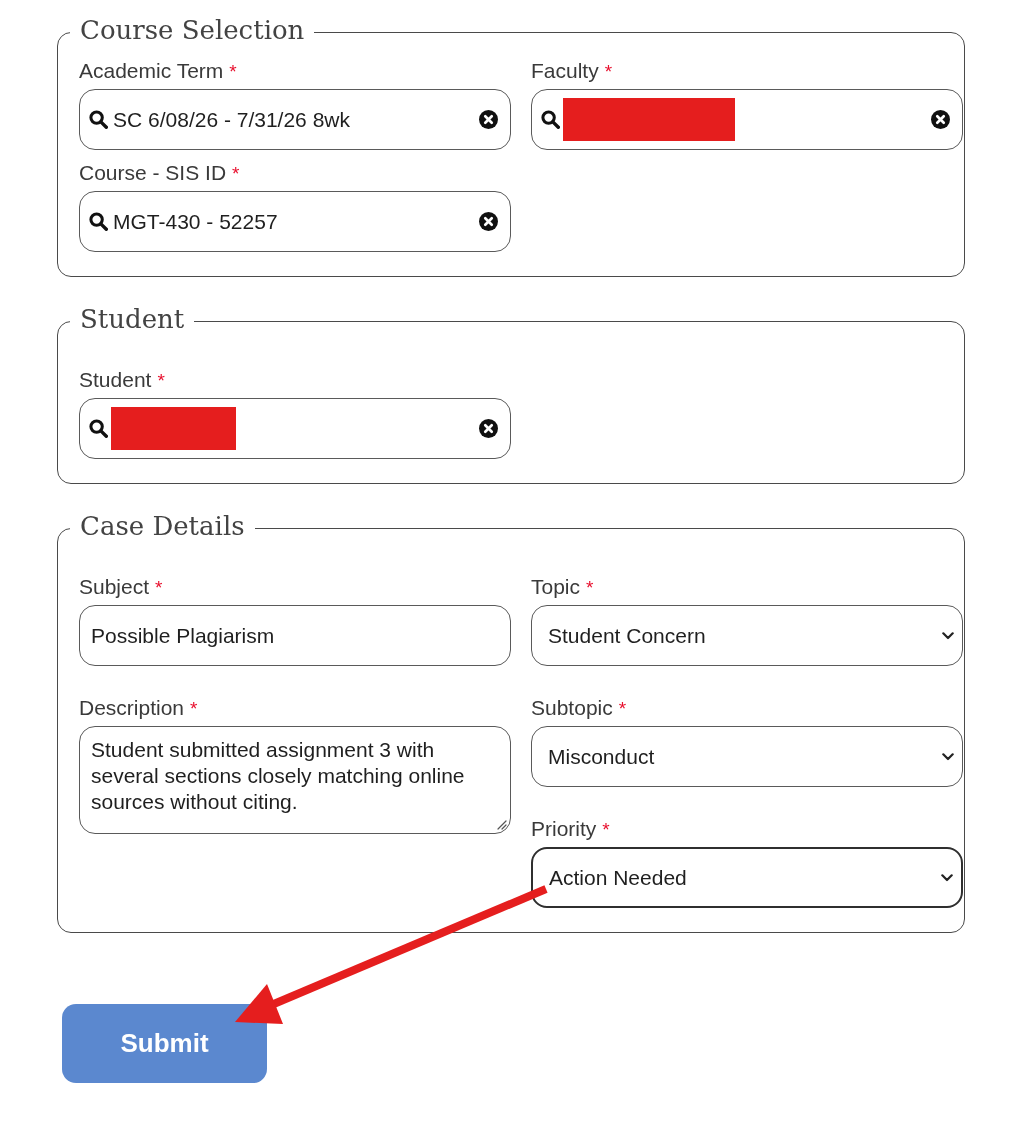  I want to click on resize-handle-icon, so click(502, 825).